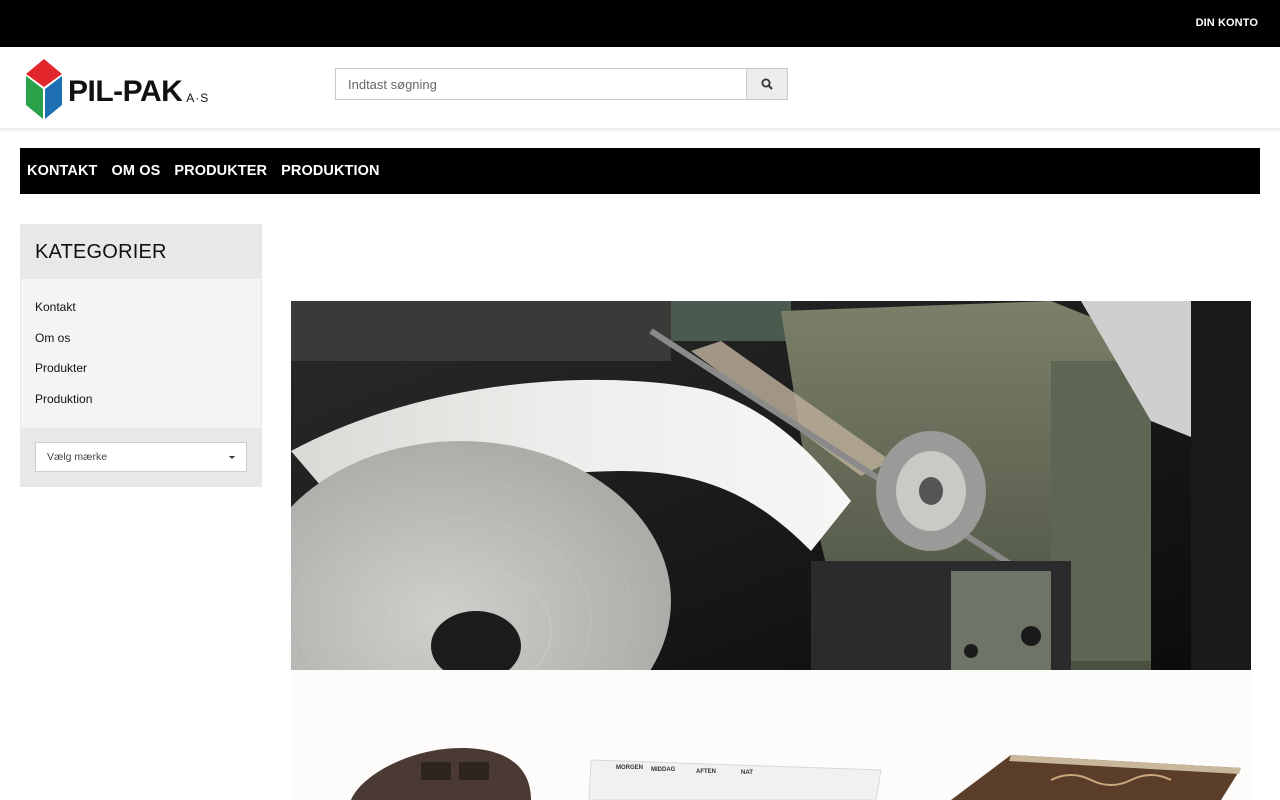 This screenshot has height=800, width=1280. What do you see at coordinates (232, 457) in the screenshot?
I see `caret-down-icon` at bounding box center [232, 457].